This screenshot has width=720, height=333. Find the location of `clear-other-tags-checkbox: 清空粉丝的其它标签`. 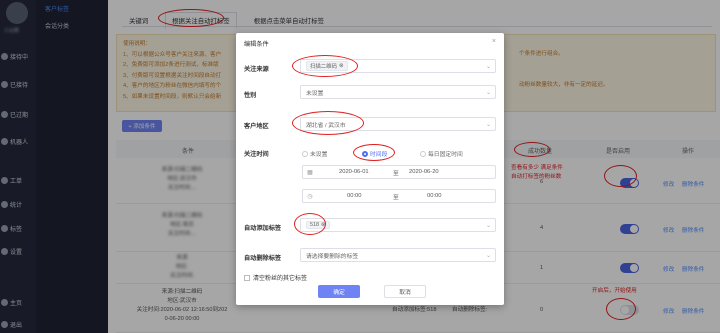

clear-other-tags-checkbox: 清空粉丝的其它标签 is located at coordinates (275, 277).